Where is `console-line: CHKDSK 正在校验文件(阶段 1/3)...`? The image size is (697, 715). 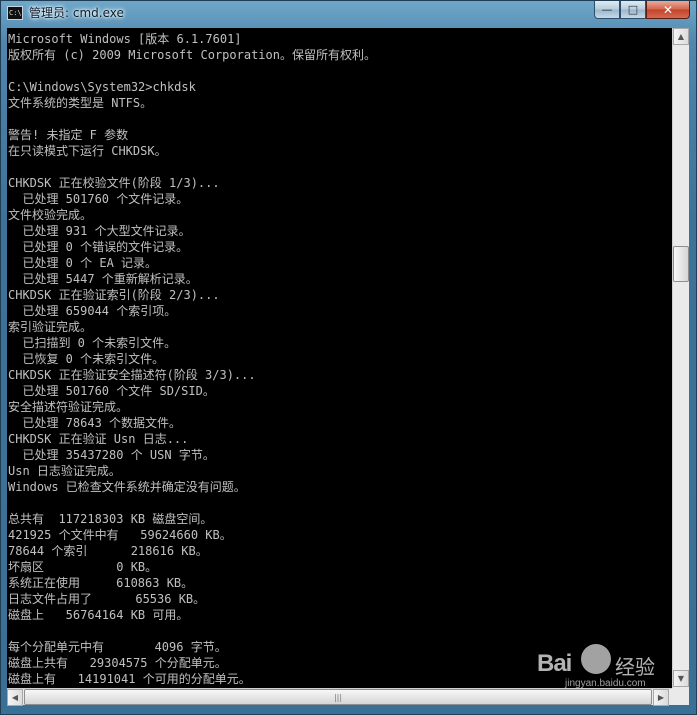
console-line: CHKDSK 正在校验文件(阶段 1/3)... is located at coordinates (114, 183).